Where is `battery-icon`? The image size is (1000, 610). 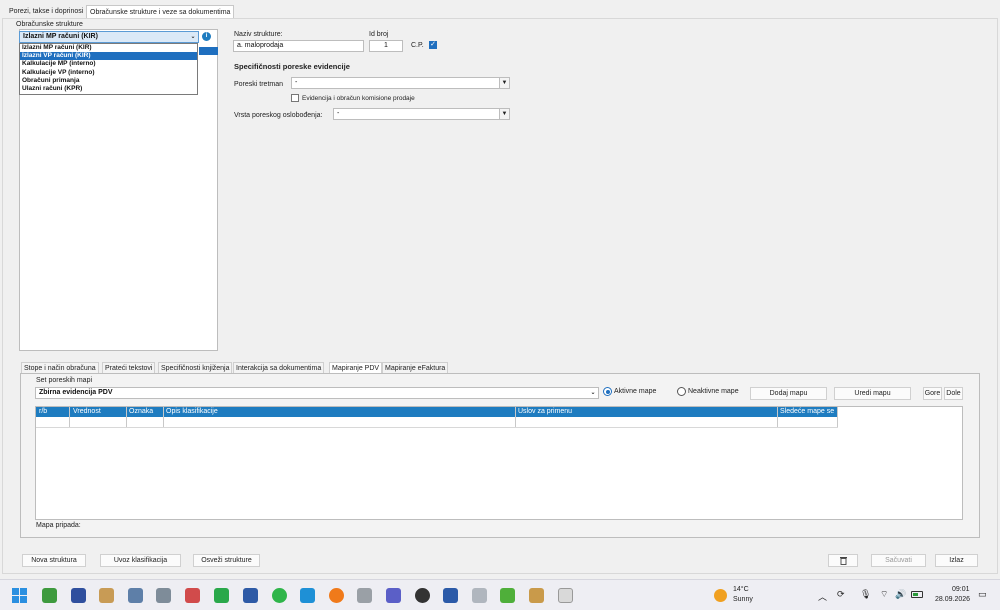
battery-icon is located at coordinates (917, 594).